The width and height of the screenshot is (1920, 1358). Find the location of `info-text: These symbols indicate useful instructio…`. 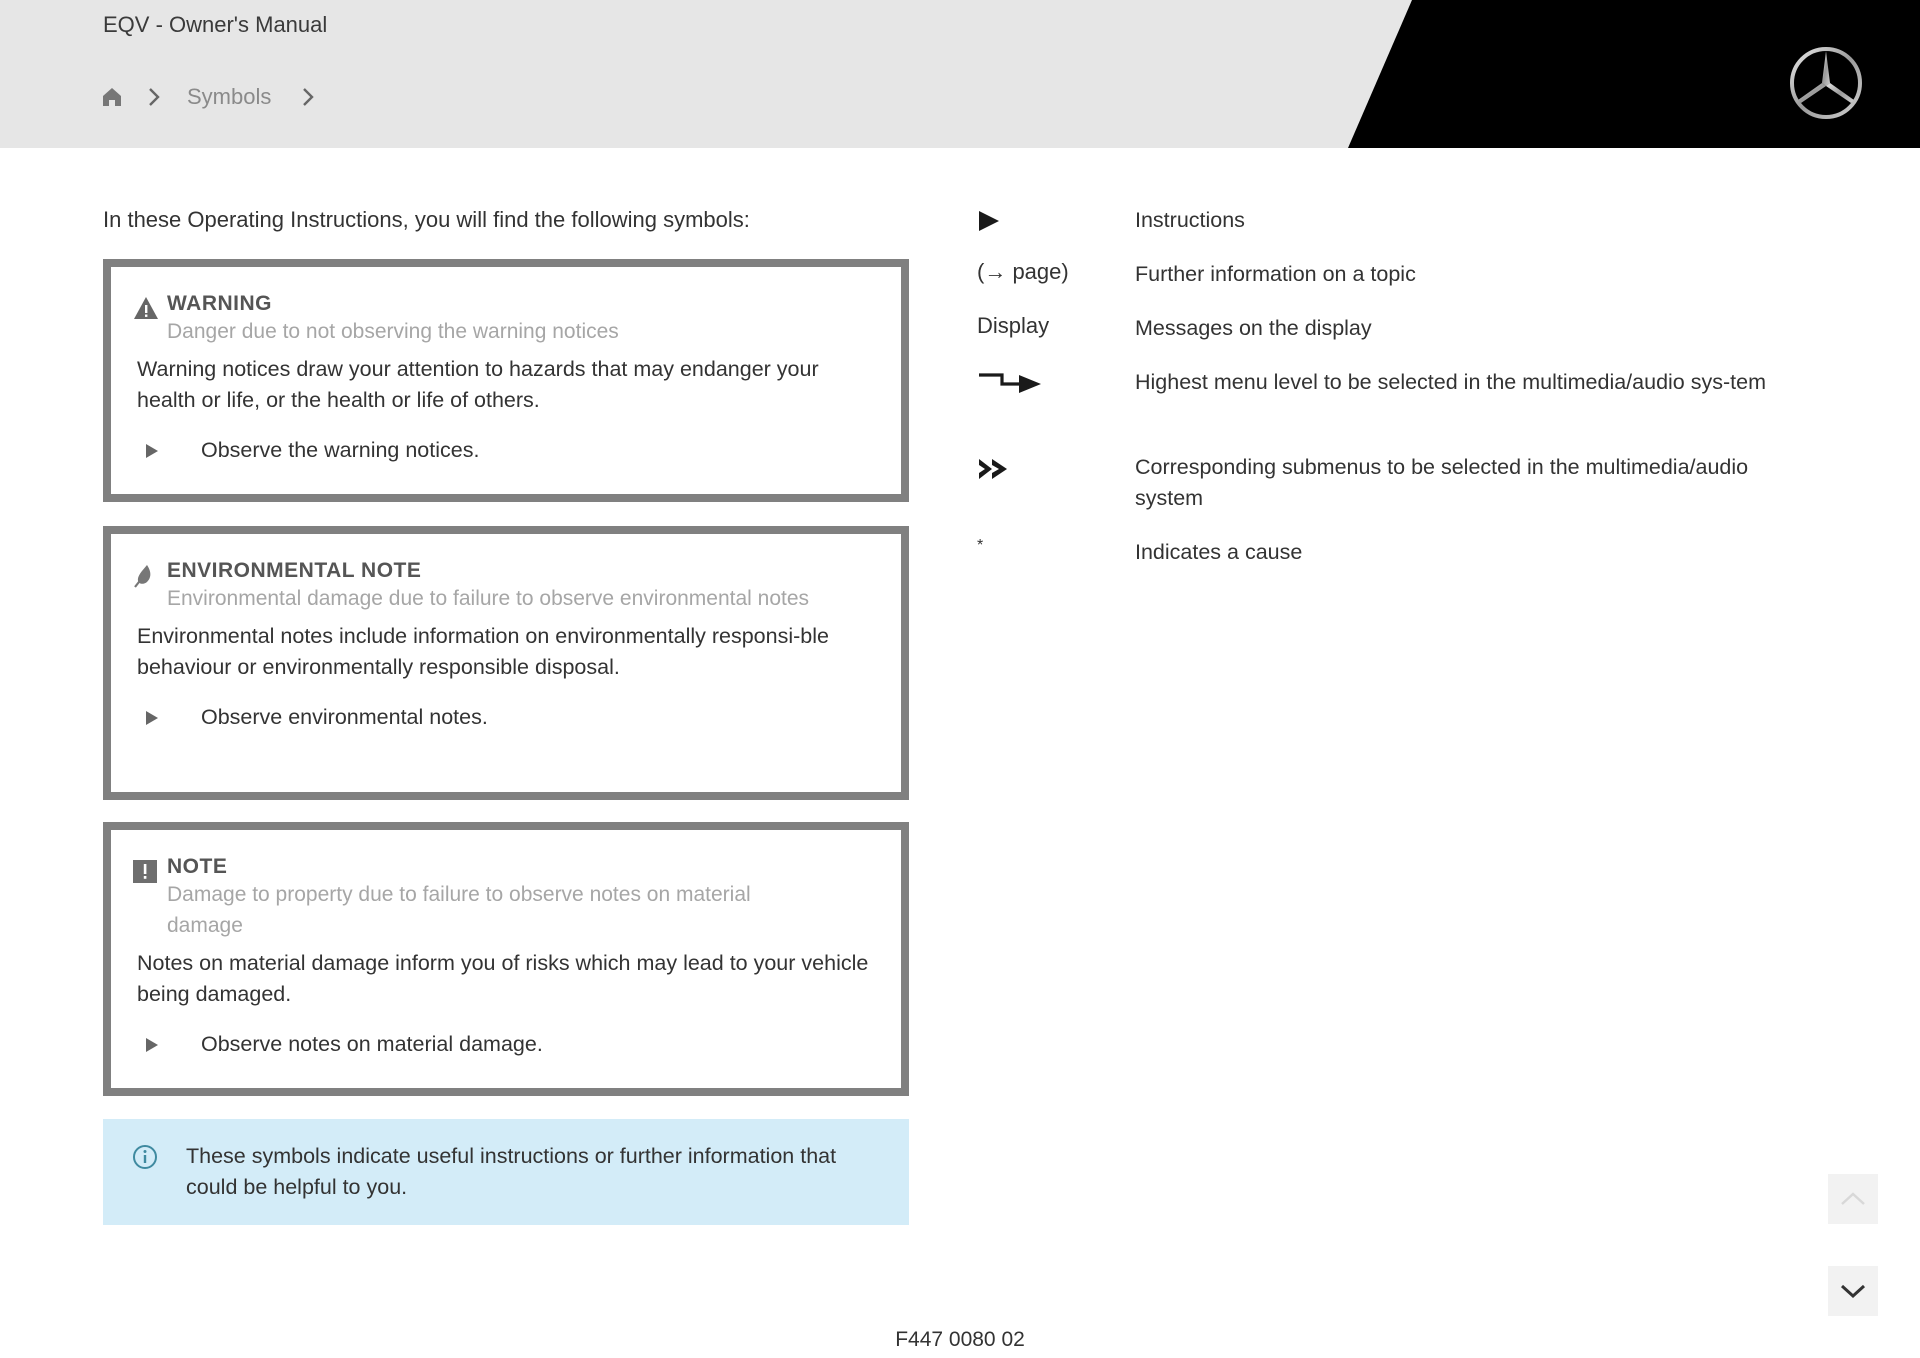

info-text: These symbols indicate useful instructio… is located at coordinates (511, 1171).